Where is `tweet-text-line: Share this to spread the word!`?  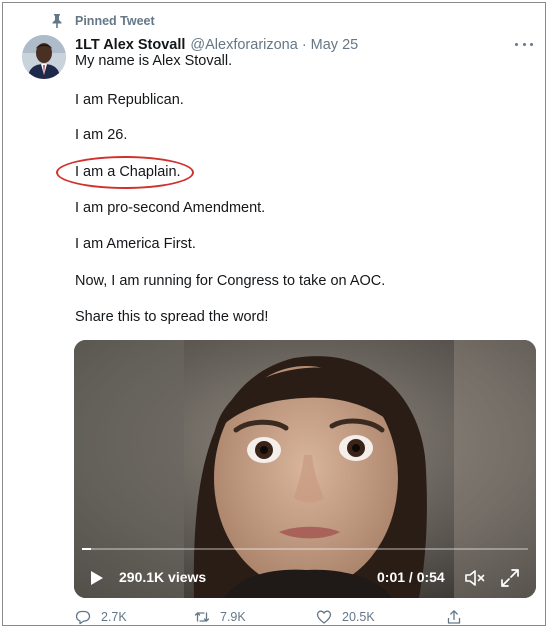 tweet-text-line: Share this to spread the word! is located at coordinates (172, 317).